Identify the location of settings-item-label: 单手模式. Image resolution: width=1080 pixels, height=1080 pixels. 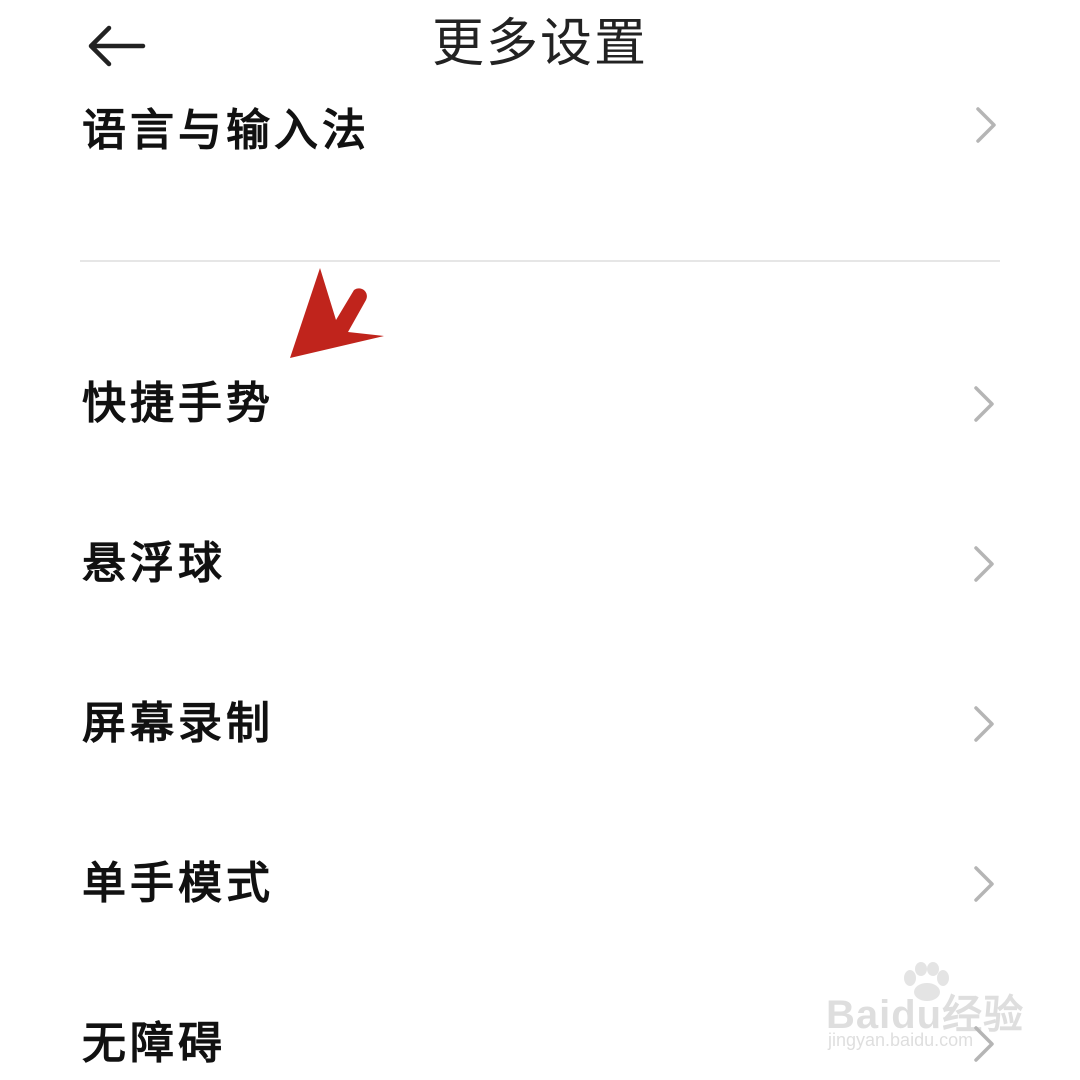
(178, 883).